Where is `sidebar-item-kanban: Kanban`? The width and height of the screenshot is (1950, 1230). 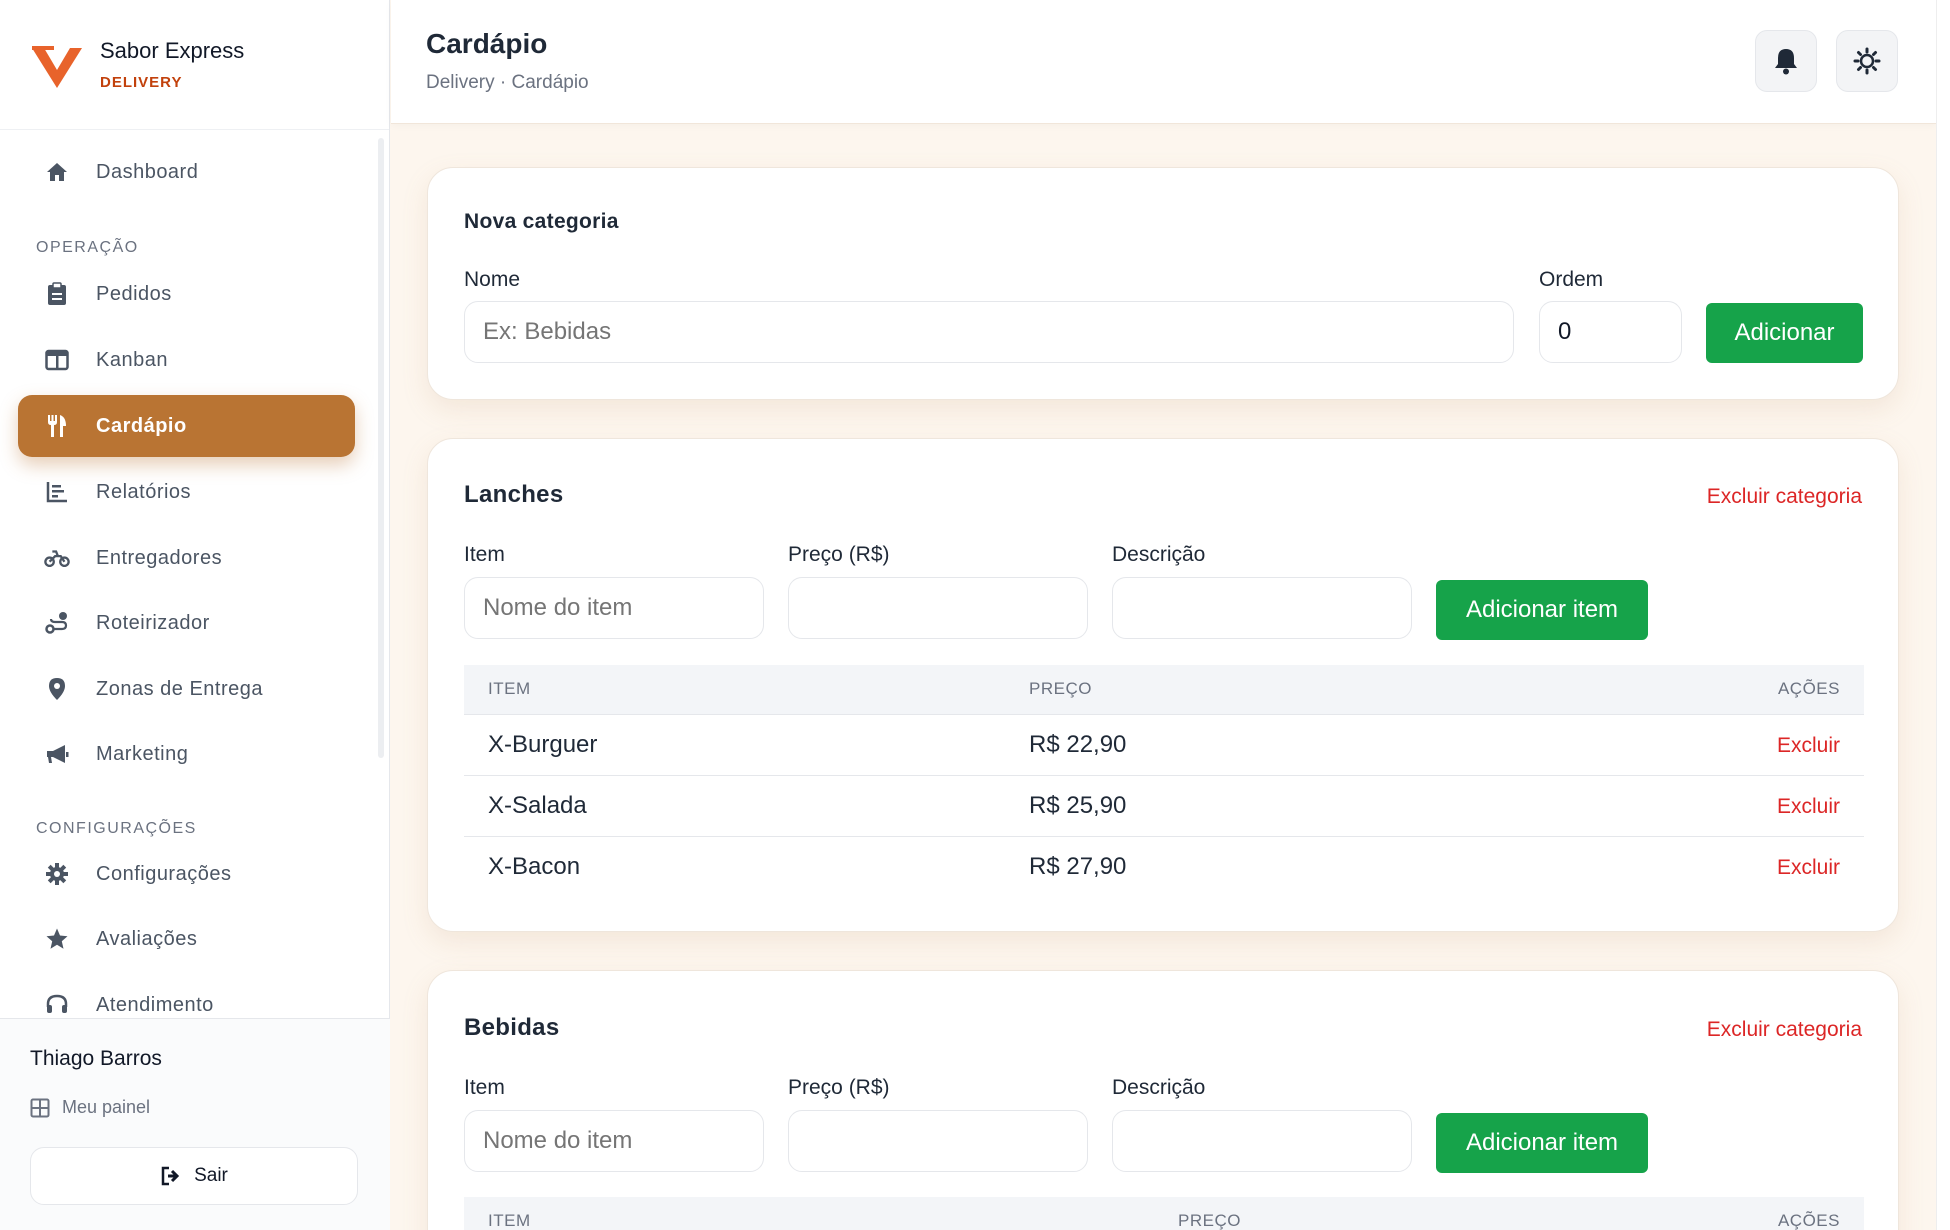 sidebar-item-kanban: Kanban is located at coordinates (186, 360).